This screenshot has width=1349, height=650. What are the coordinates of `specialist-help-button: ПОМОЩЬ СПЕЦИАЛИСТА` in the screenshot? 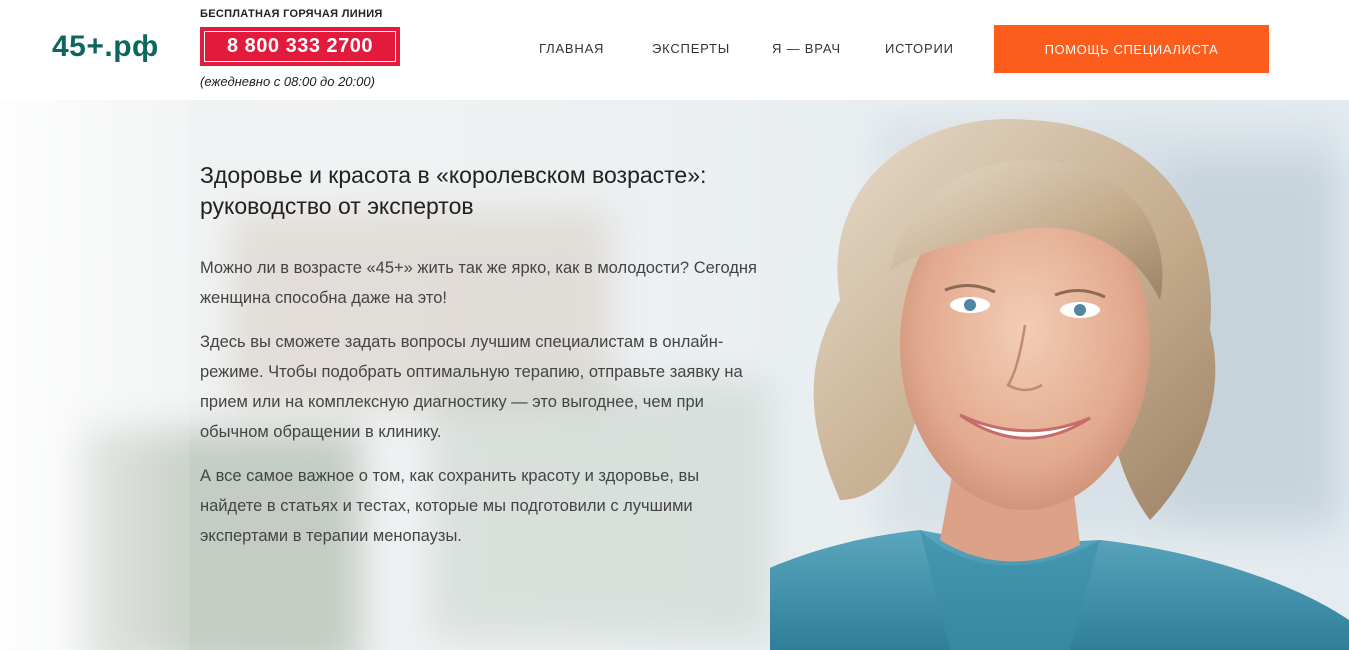 It's located at (1131, 49).